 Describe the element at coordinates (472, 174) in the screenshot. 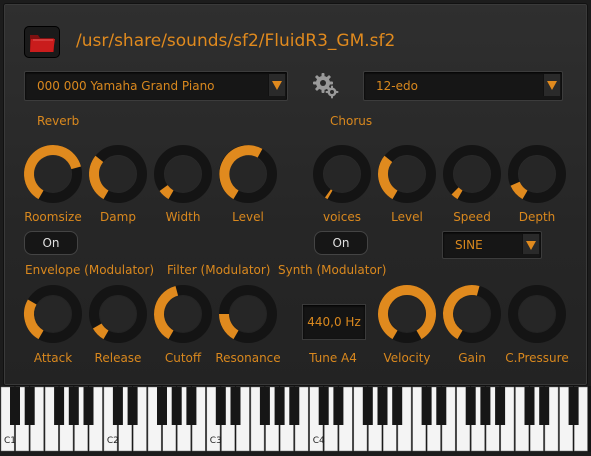

I see `speed-knob` at that location.